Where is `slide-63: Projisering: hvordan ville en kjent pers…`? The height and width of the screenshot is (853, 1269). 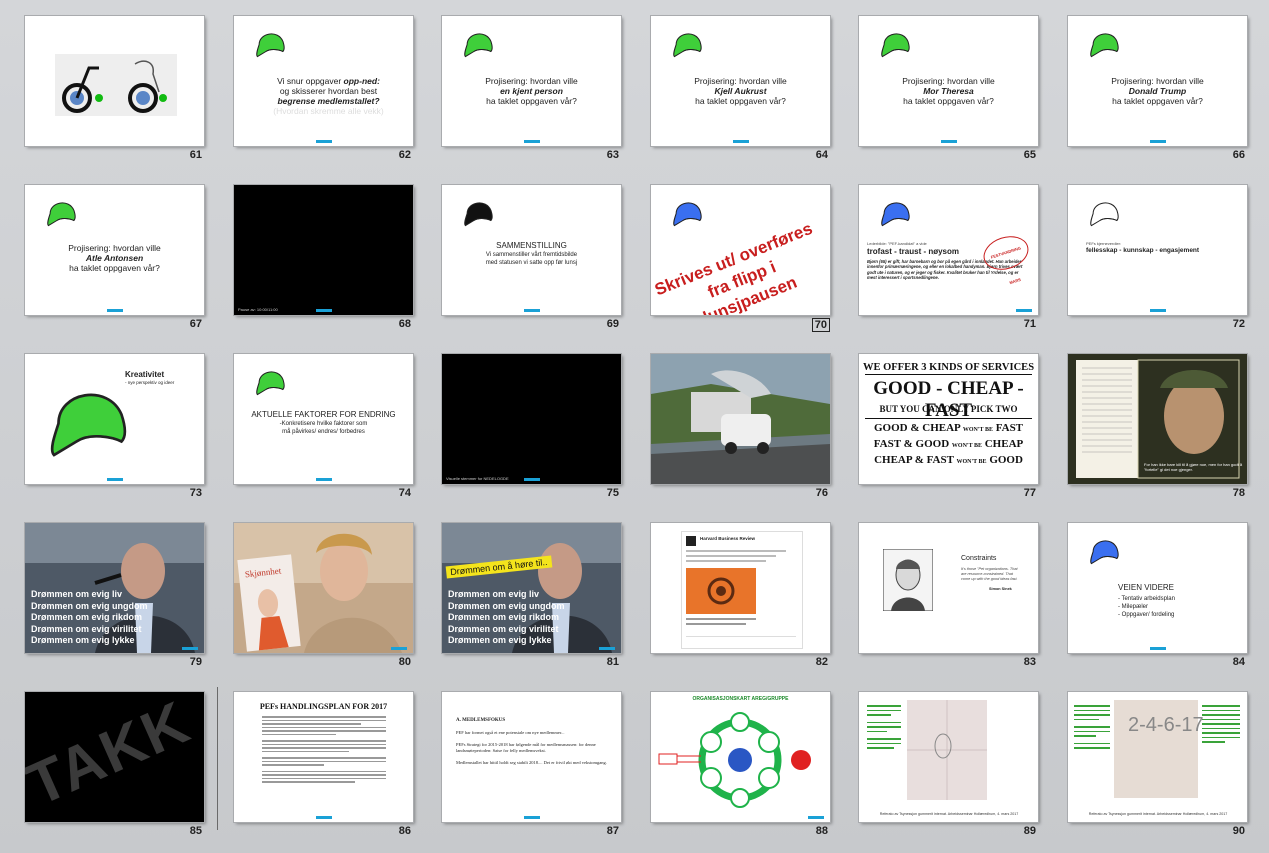
slide-63: Projisering: hvordan ville en kjent pers… is located at coordinates (531, 90).